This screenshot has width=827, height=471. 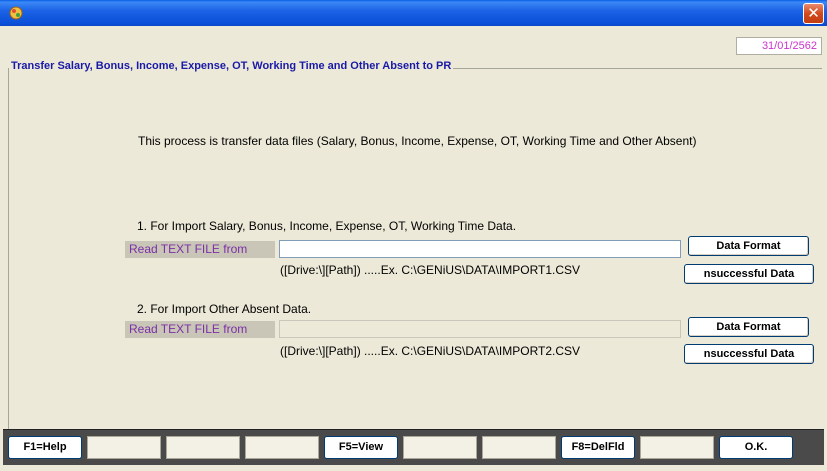 What do you see at coordinates (598, 447) in the screenshot?
I see `f8-delfld-button: F8=DelFld` at bounding box center [598, 447].